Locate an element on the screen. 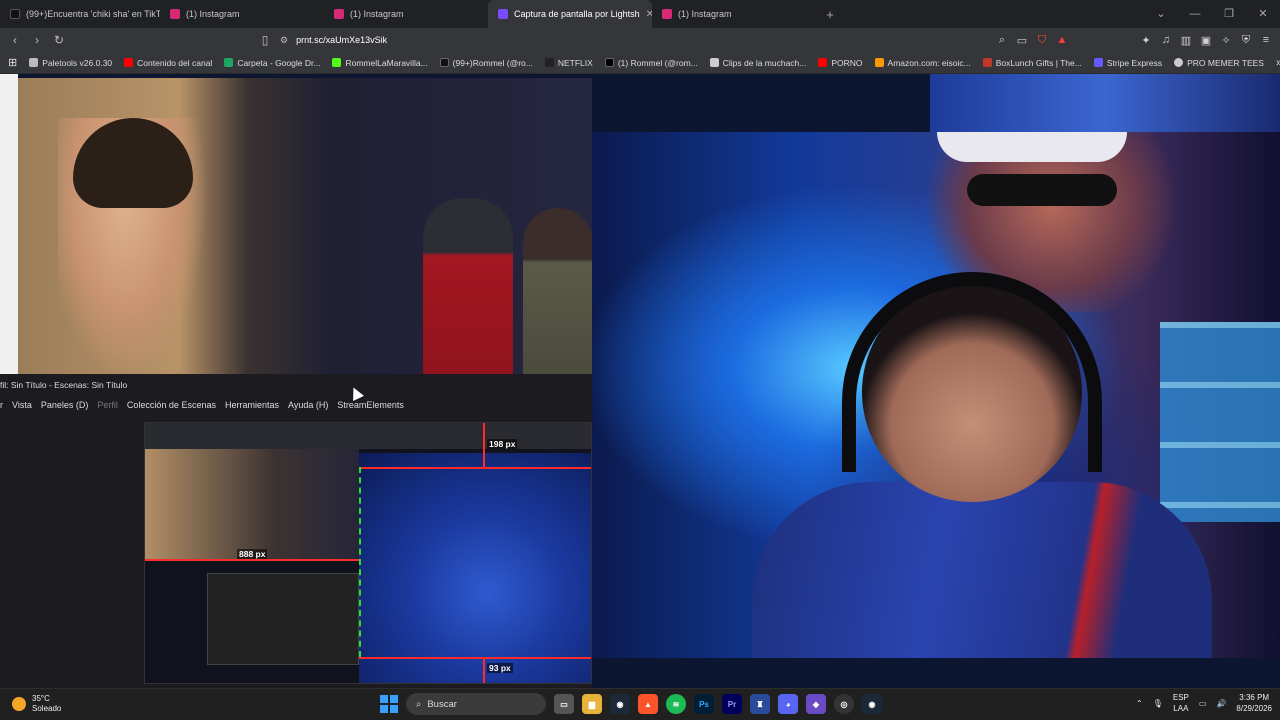 This screenshot has width=1280, height=720. bookmark-item: Stripe Express is located at coordinates (1127, 63).